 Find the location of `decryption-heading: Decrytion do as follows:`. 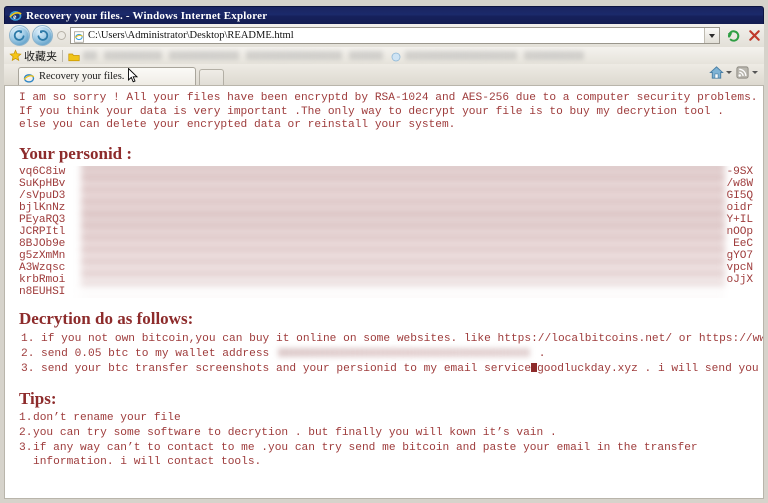

decryption-heading: Decrytion do as follows: is located at coordinates (106, 318).